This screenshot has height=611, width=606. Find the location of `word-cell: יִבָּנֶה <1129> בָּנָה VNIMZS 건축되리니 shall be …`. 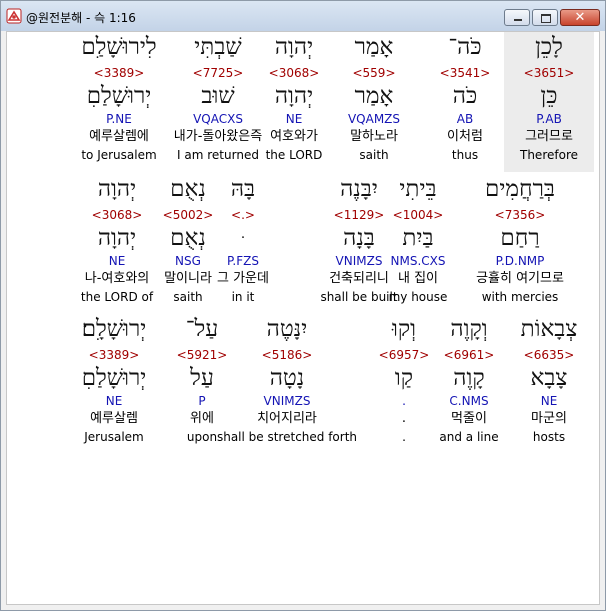

word-cell: יִבָּנֶה <1129> בָּנָה VNIMZS 건축되리니 shall be … is located at coordinates (359, 244).